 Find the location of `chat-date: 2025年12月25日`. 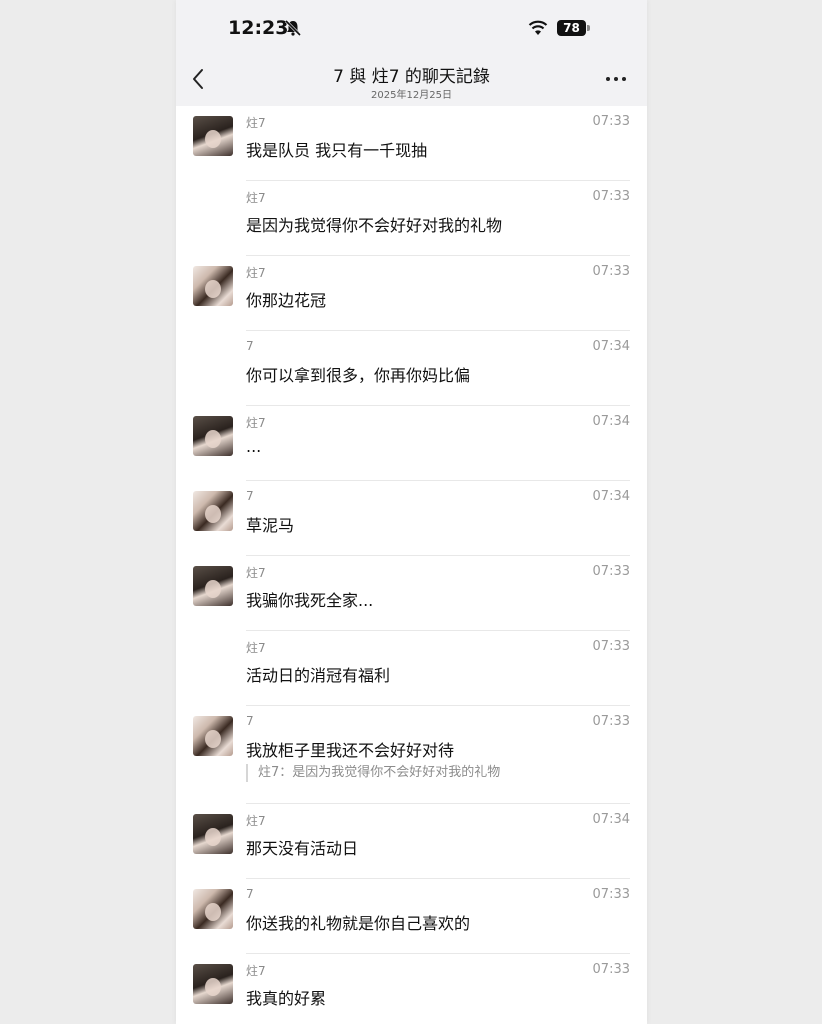

chat-date: 2025年12月25日 is located at coordinates (411, 95).